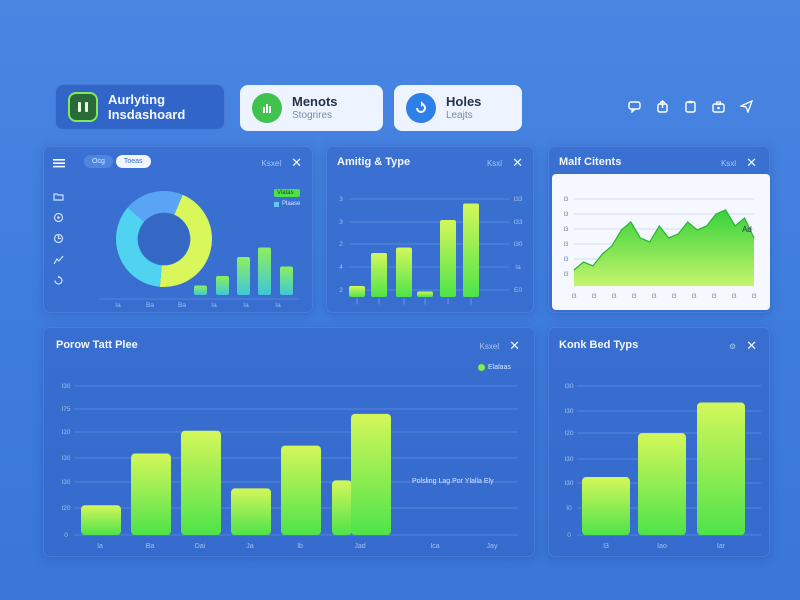 This screenshot has width=800, height=600. I want to click on x-tick-label: Ib, so click(300, 546).